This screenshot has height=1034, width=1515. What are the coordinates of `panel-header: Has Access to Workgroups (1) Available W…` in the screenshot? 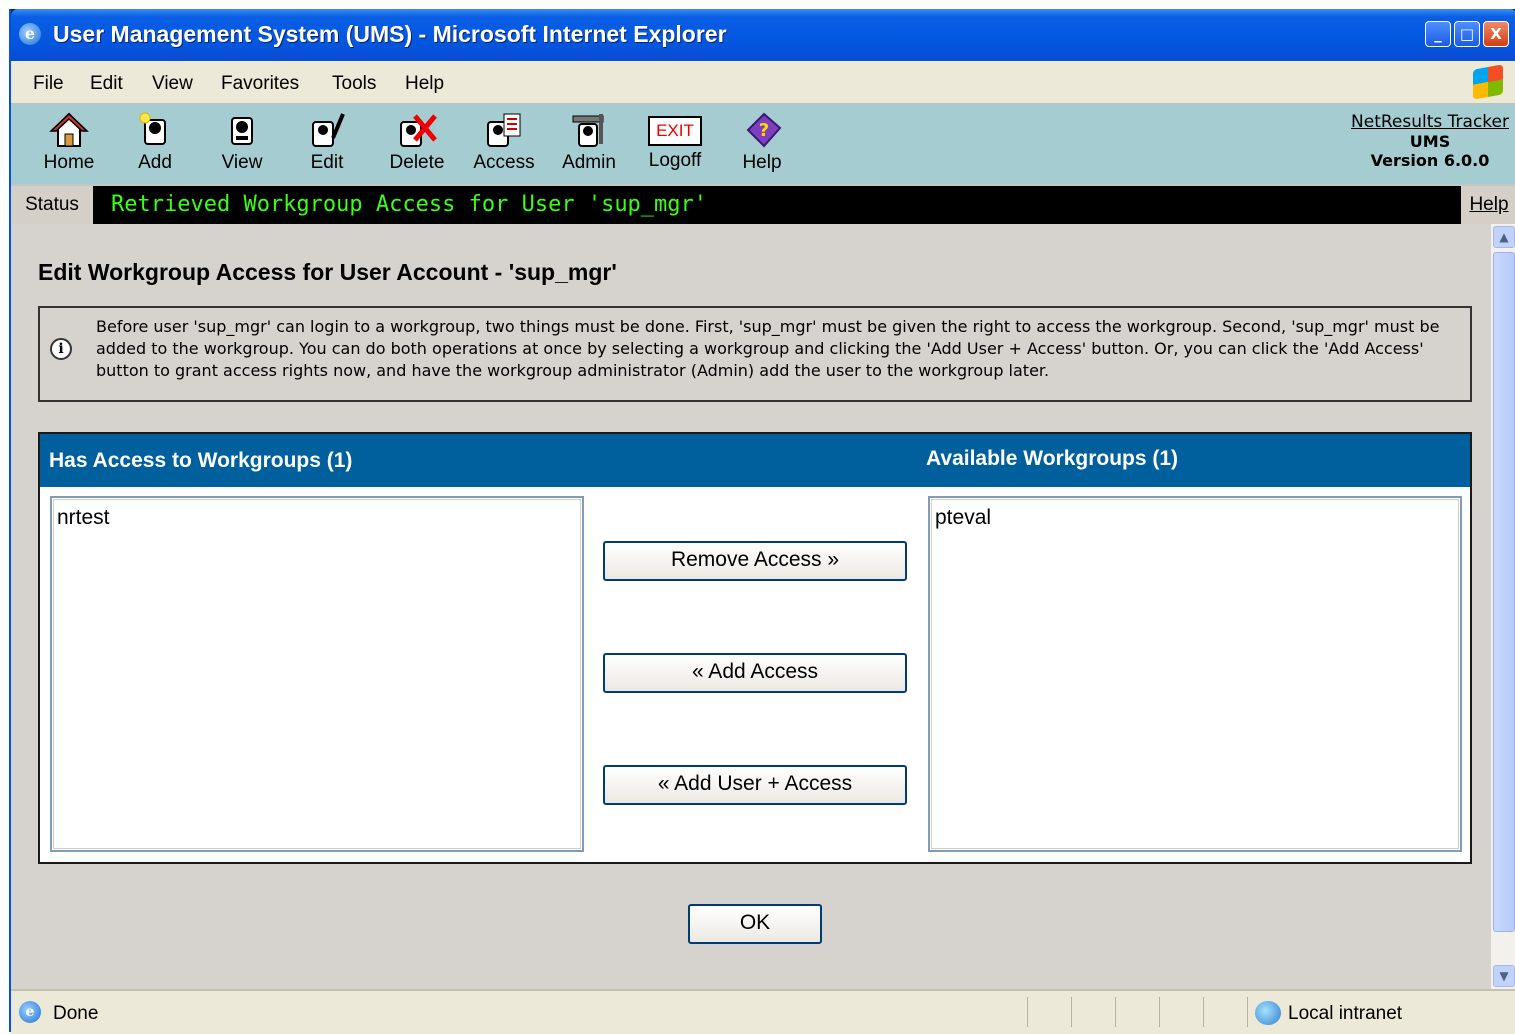 It's located at (755, 460).